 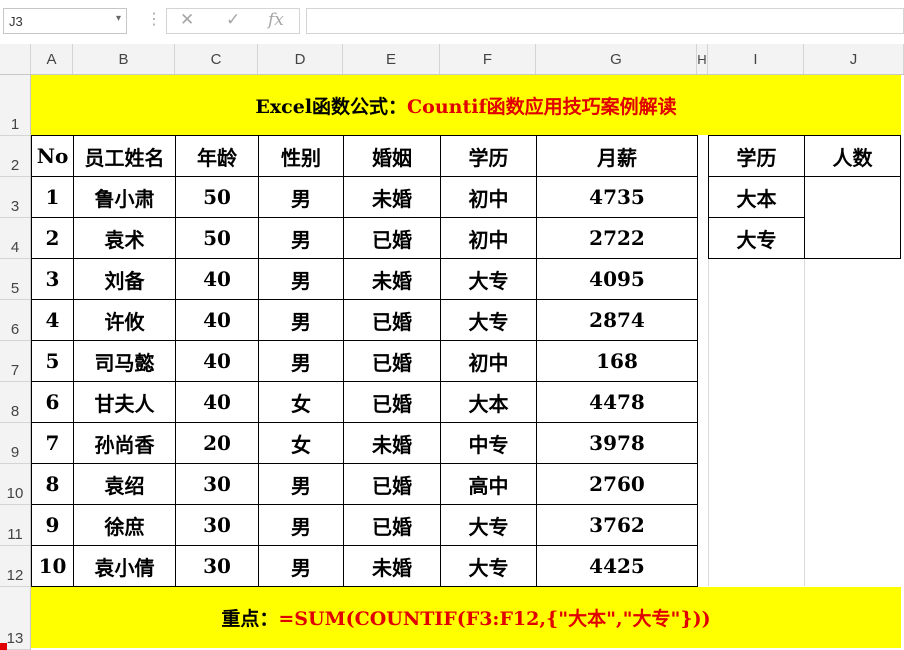 What do you see at coordinates (15, 238) in the screenshot?
I see `row-header-4: 4` at bounding box center [15, 238].